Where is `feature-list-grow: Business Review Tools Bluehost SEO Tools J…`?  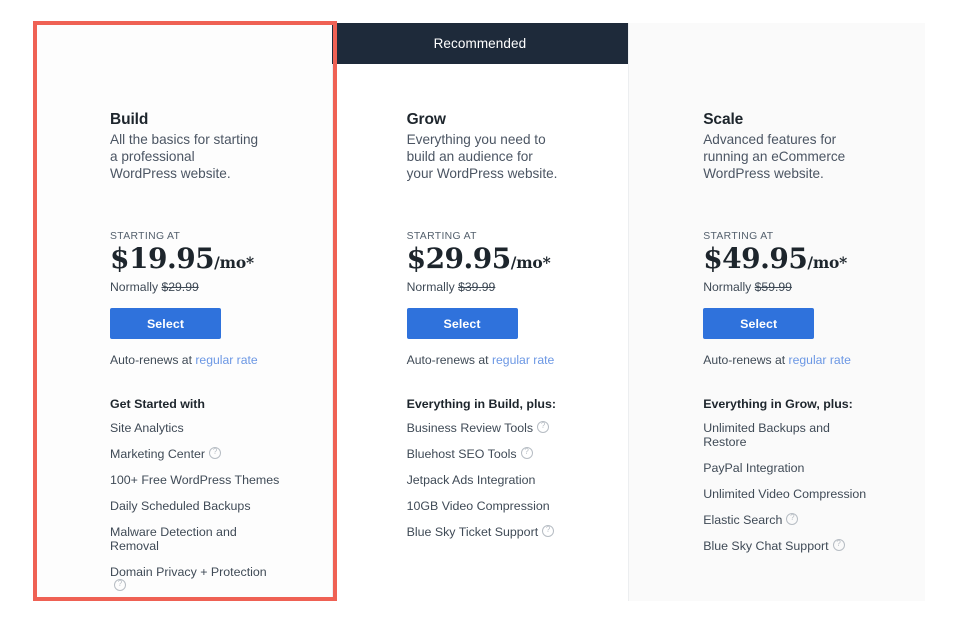 feature-list-grow: Business Review Tools Bluehost SEO Tools J… is located at coordinates (492, 485).